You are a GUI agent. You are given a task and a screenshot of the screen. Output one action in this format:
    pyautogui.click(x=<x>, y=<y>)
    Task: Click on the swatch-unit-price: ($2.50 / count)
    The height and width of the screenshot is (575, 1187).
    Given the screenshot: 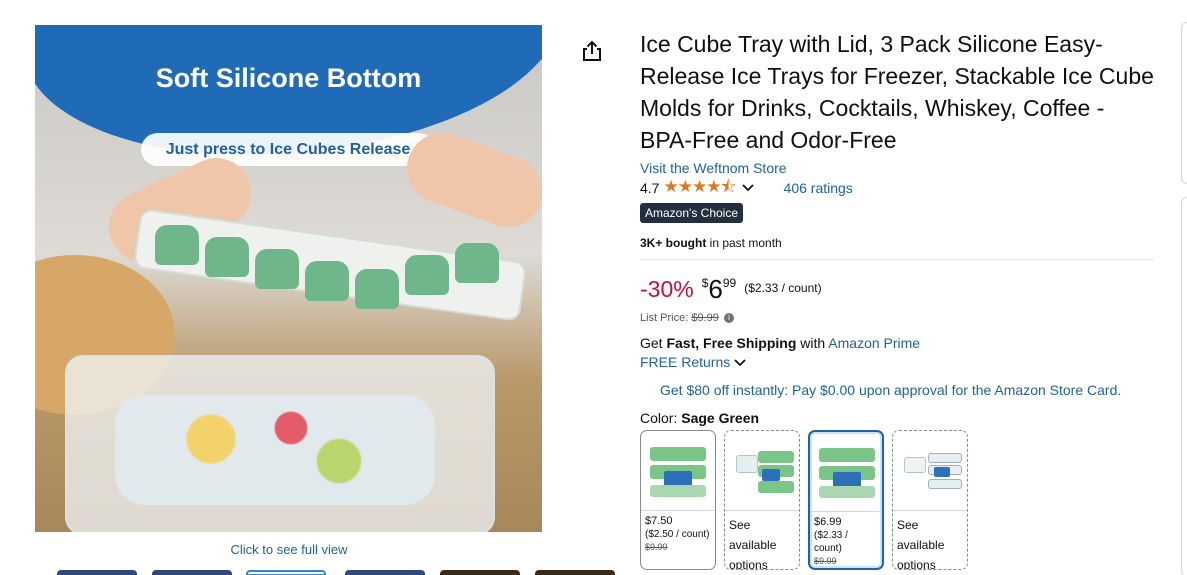 What is the action you would take?
    pyautogui.click(x=677, y=534)
    